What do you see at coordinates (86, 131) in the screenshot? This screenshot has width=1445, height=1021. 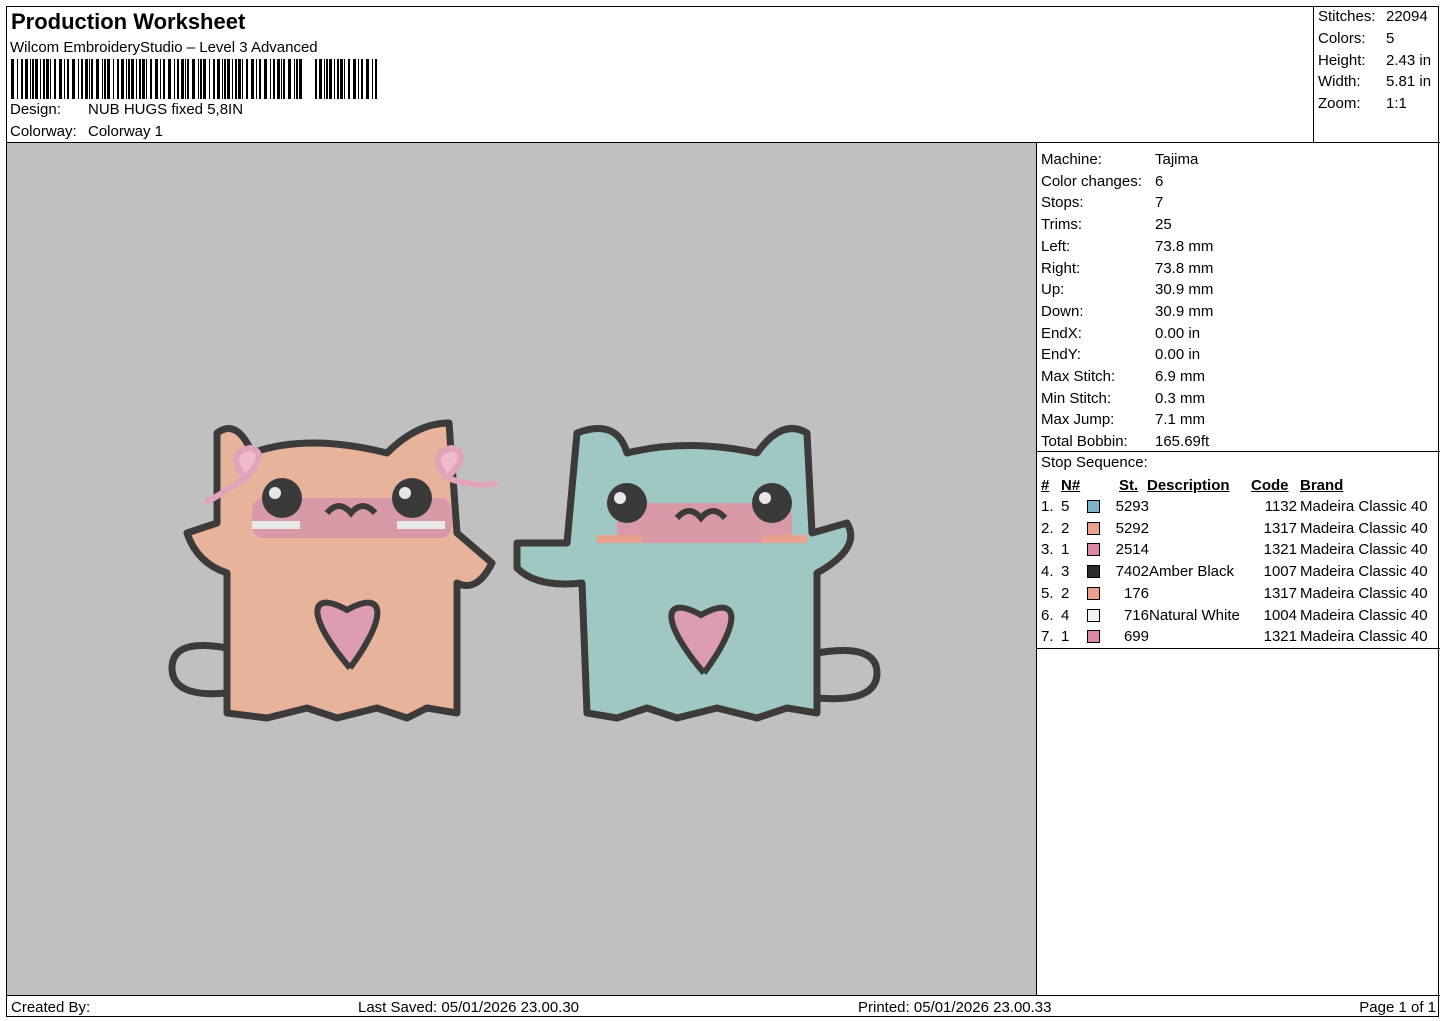 I see `colorway-row: Colorway: Colorway 1` at bounding box center [86, 131].